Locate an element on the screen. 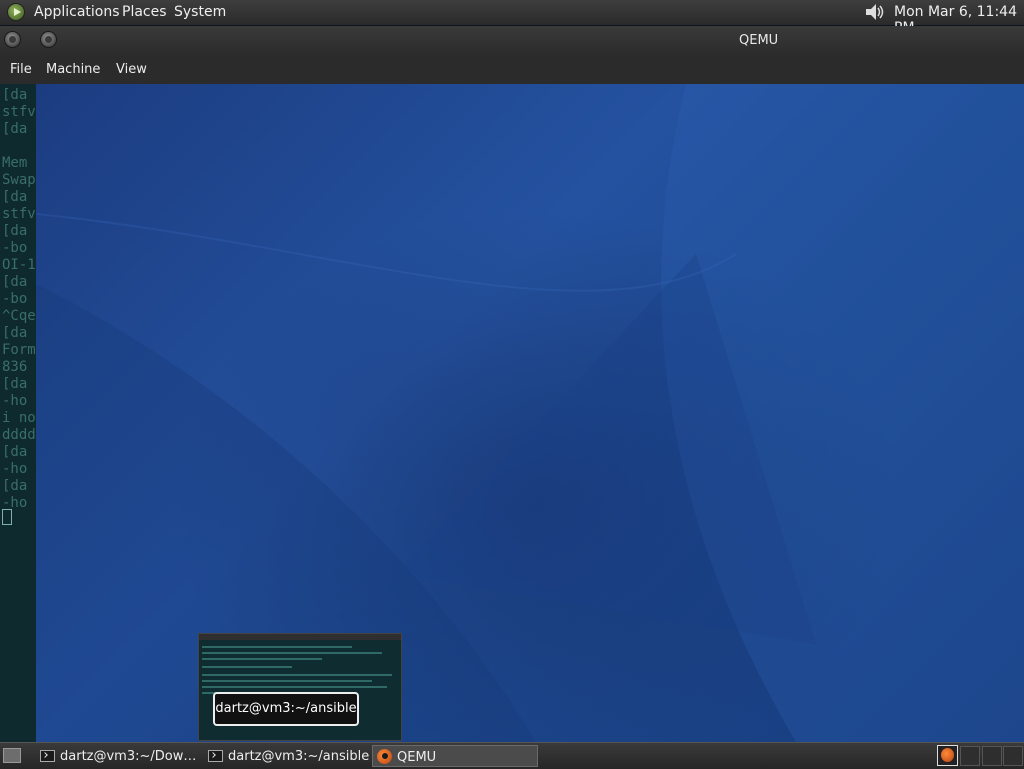  terminal-line: i no is located at coordinates (19, 418).